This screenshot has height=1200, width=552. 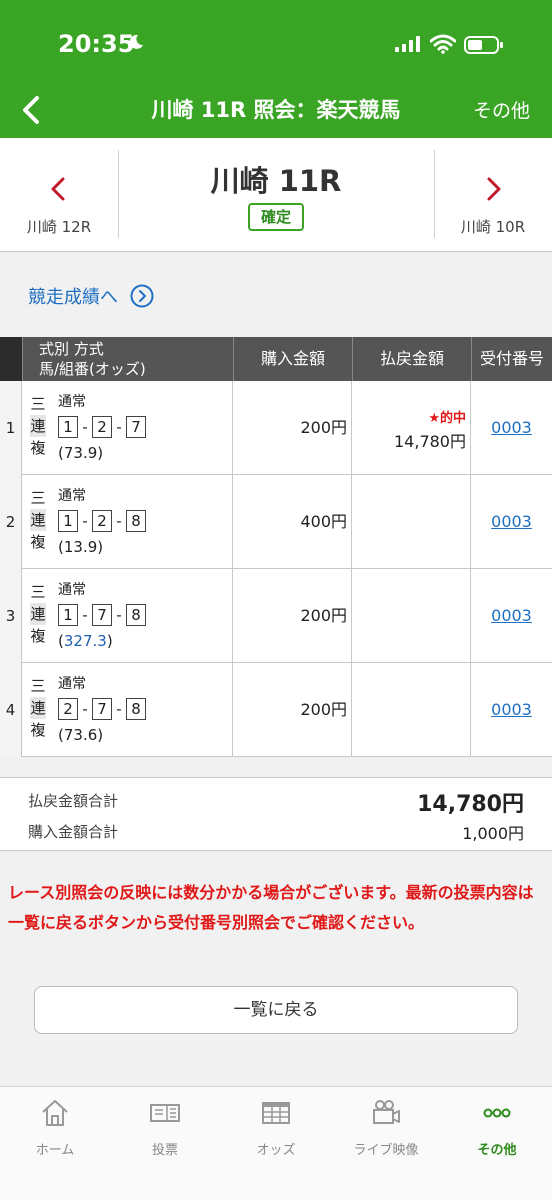 What do you see at coordinates (136, 41) in the screenshot?
I see `moon-icon` at bounding box center [136, 41].